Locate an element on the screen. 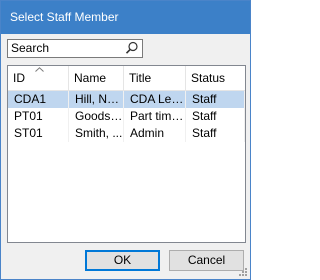  table-row: PT01 Goodst... Part time ... Staff is located at coordinates (126, 116).